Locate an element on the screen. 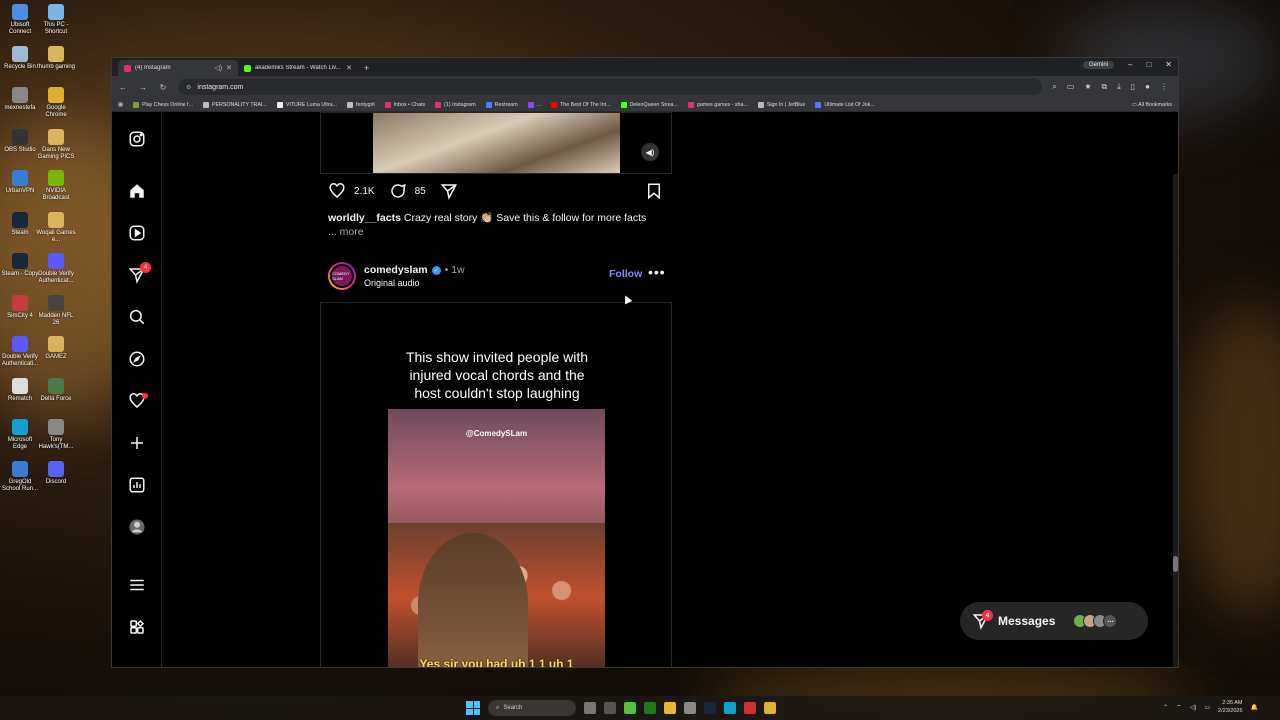  comment-icon is located at coordinates (398, 191).